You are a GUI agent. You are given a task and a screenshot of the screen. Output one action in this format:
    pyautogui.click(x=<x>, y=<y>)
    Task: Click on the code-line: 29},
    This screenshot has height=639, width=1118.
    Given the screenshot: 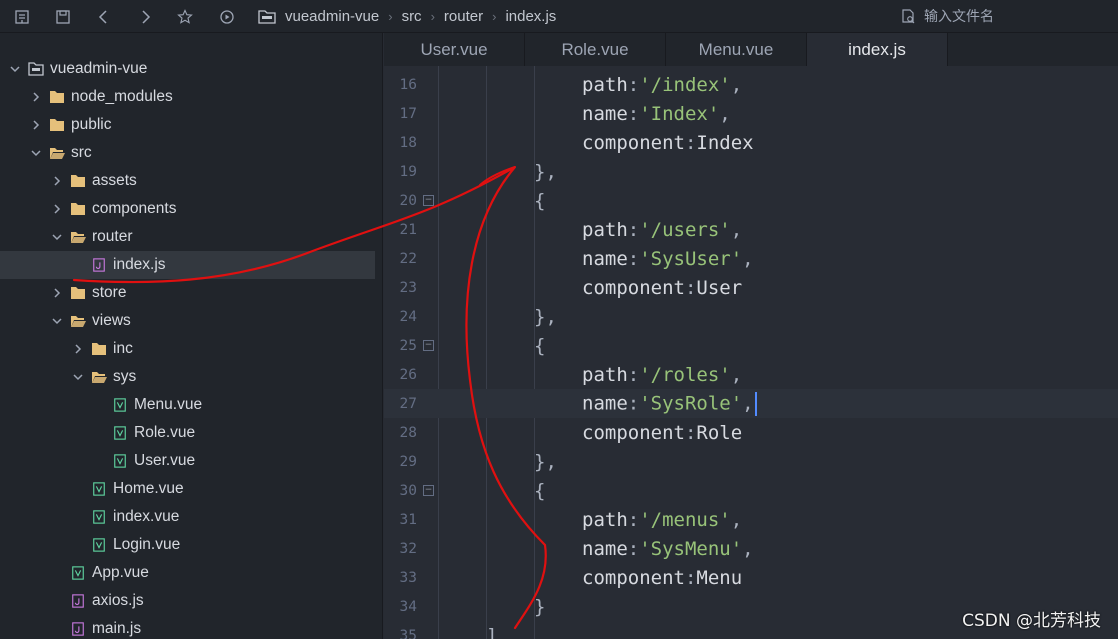 What is the action you would take?
    pyautogui.click(x=751, y=461)
    